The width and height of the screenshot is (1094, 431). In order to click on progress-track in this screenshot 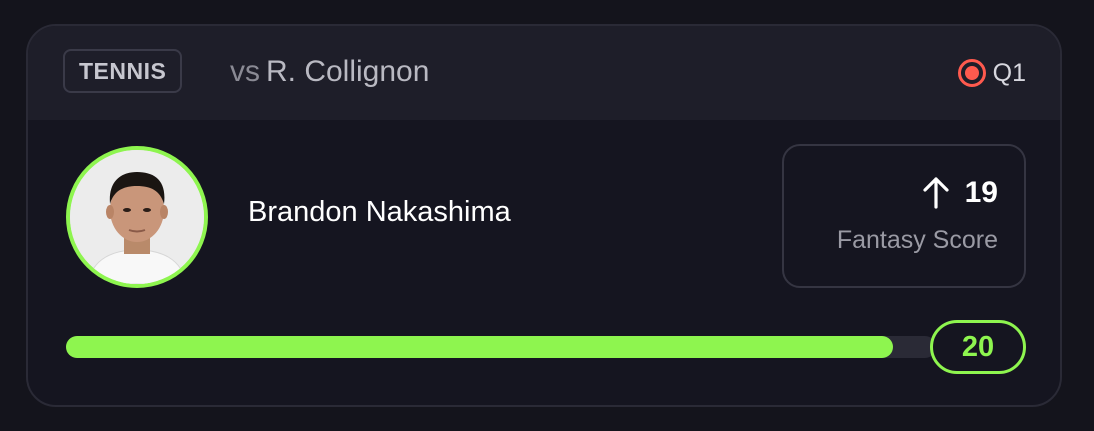, I will do `click(501, 347)`.